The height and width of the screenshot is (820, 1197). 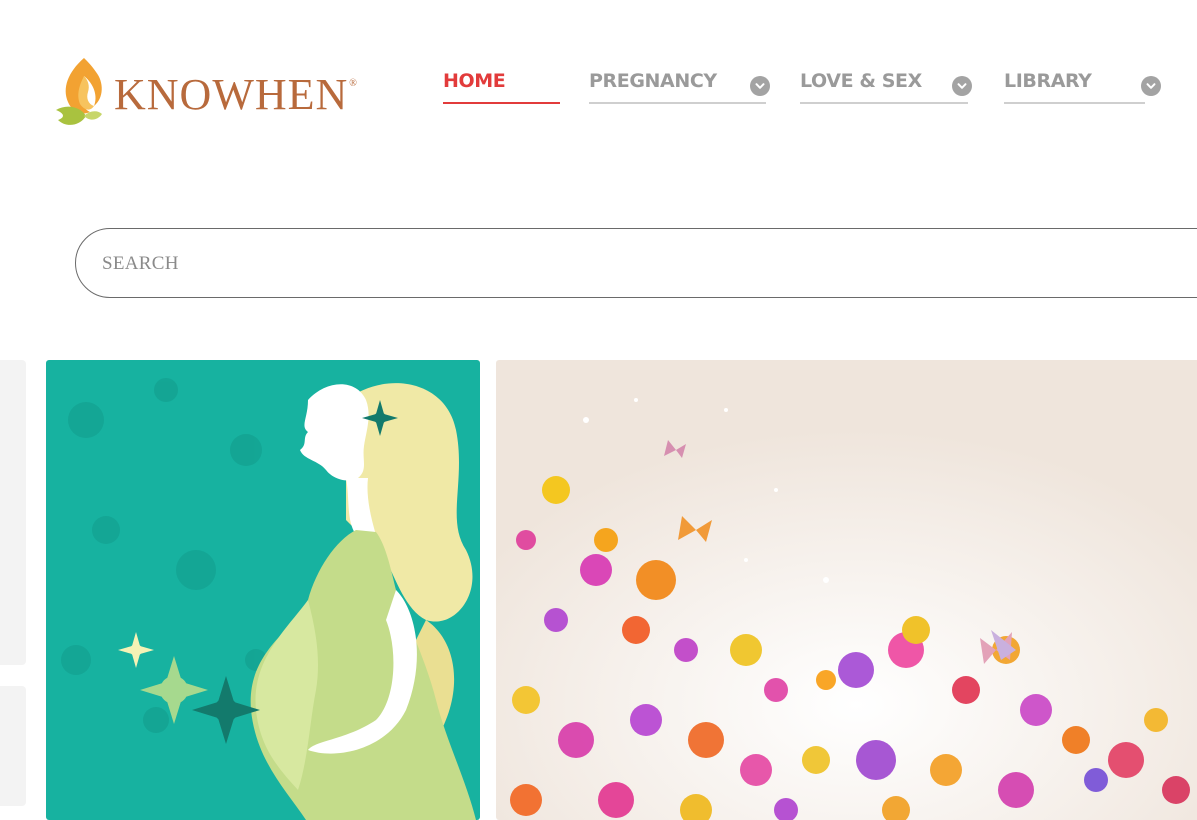 What do you see at coordinates (1048, 81) in the screenshot?
I see `nav-item-label: LIBRARY` at bounding box center [1048, 81].